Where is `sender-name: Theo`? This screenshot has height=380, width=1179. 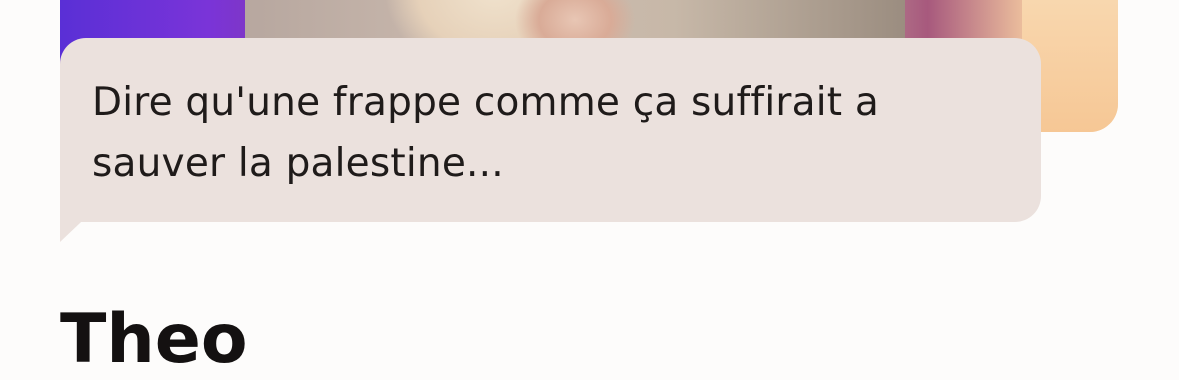 sender-name: Theo is located at coordinates (154, 339).